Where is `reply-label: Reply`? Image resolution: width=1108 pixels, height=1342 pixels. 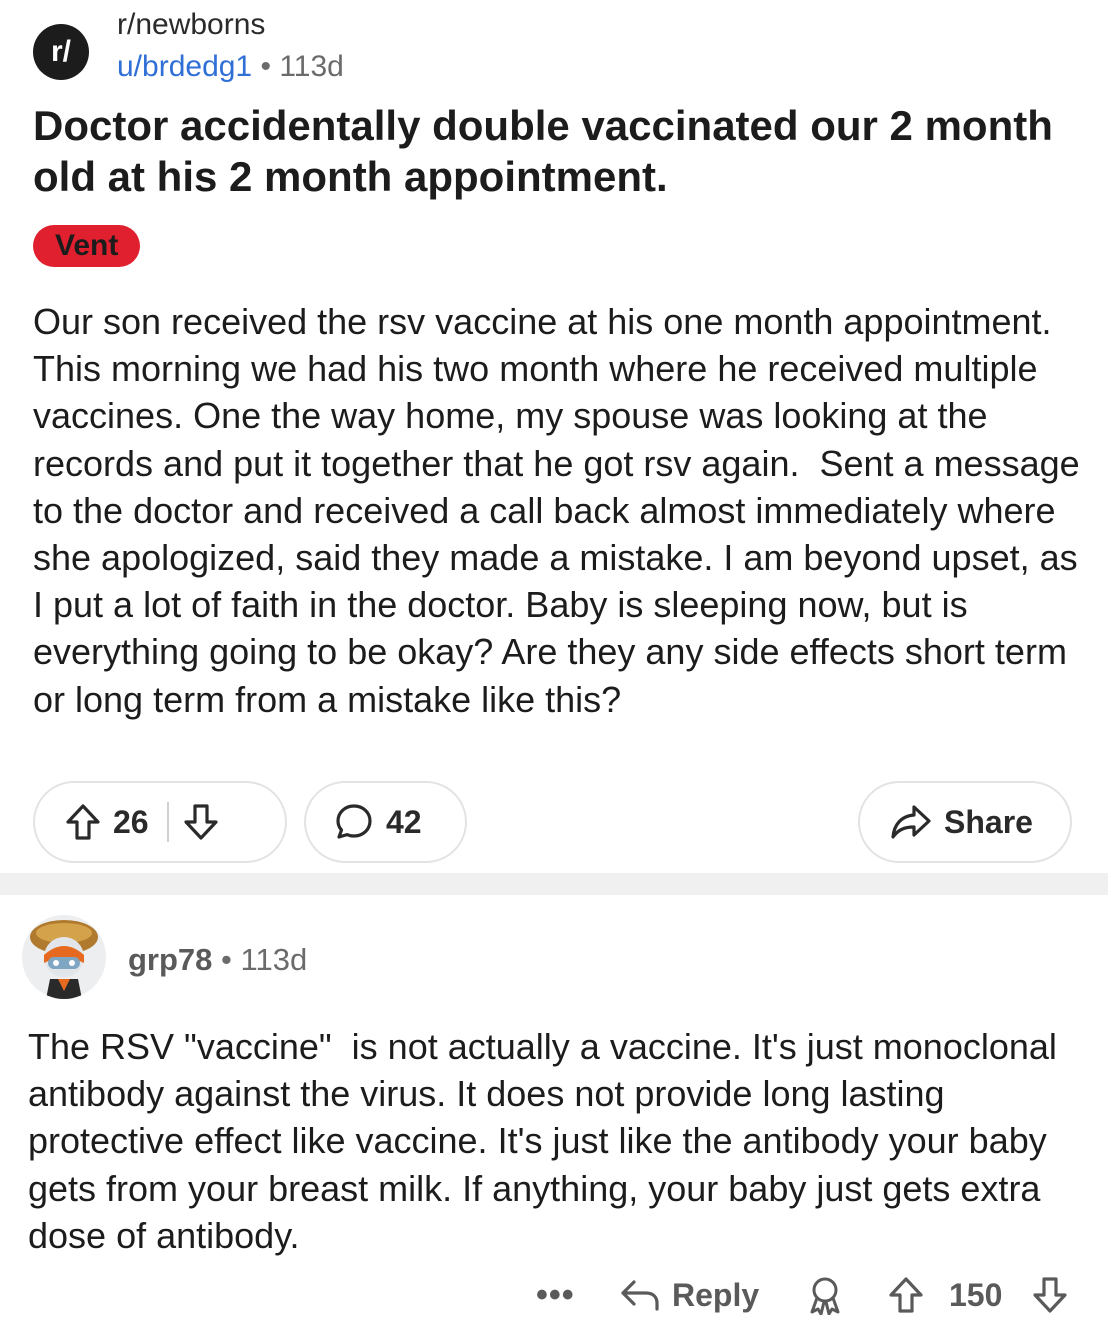
reply-label: Reply is located at coordinates (716, 1294).